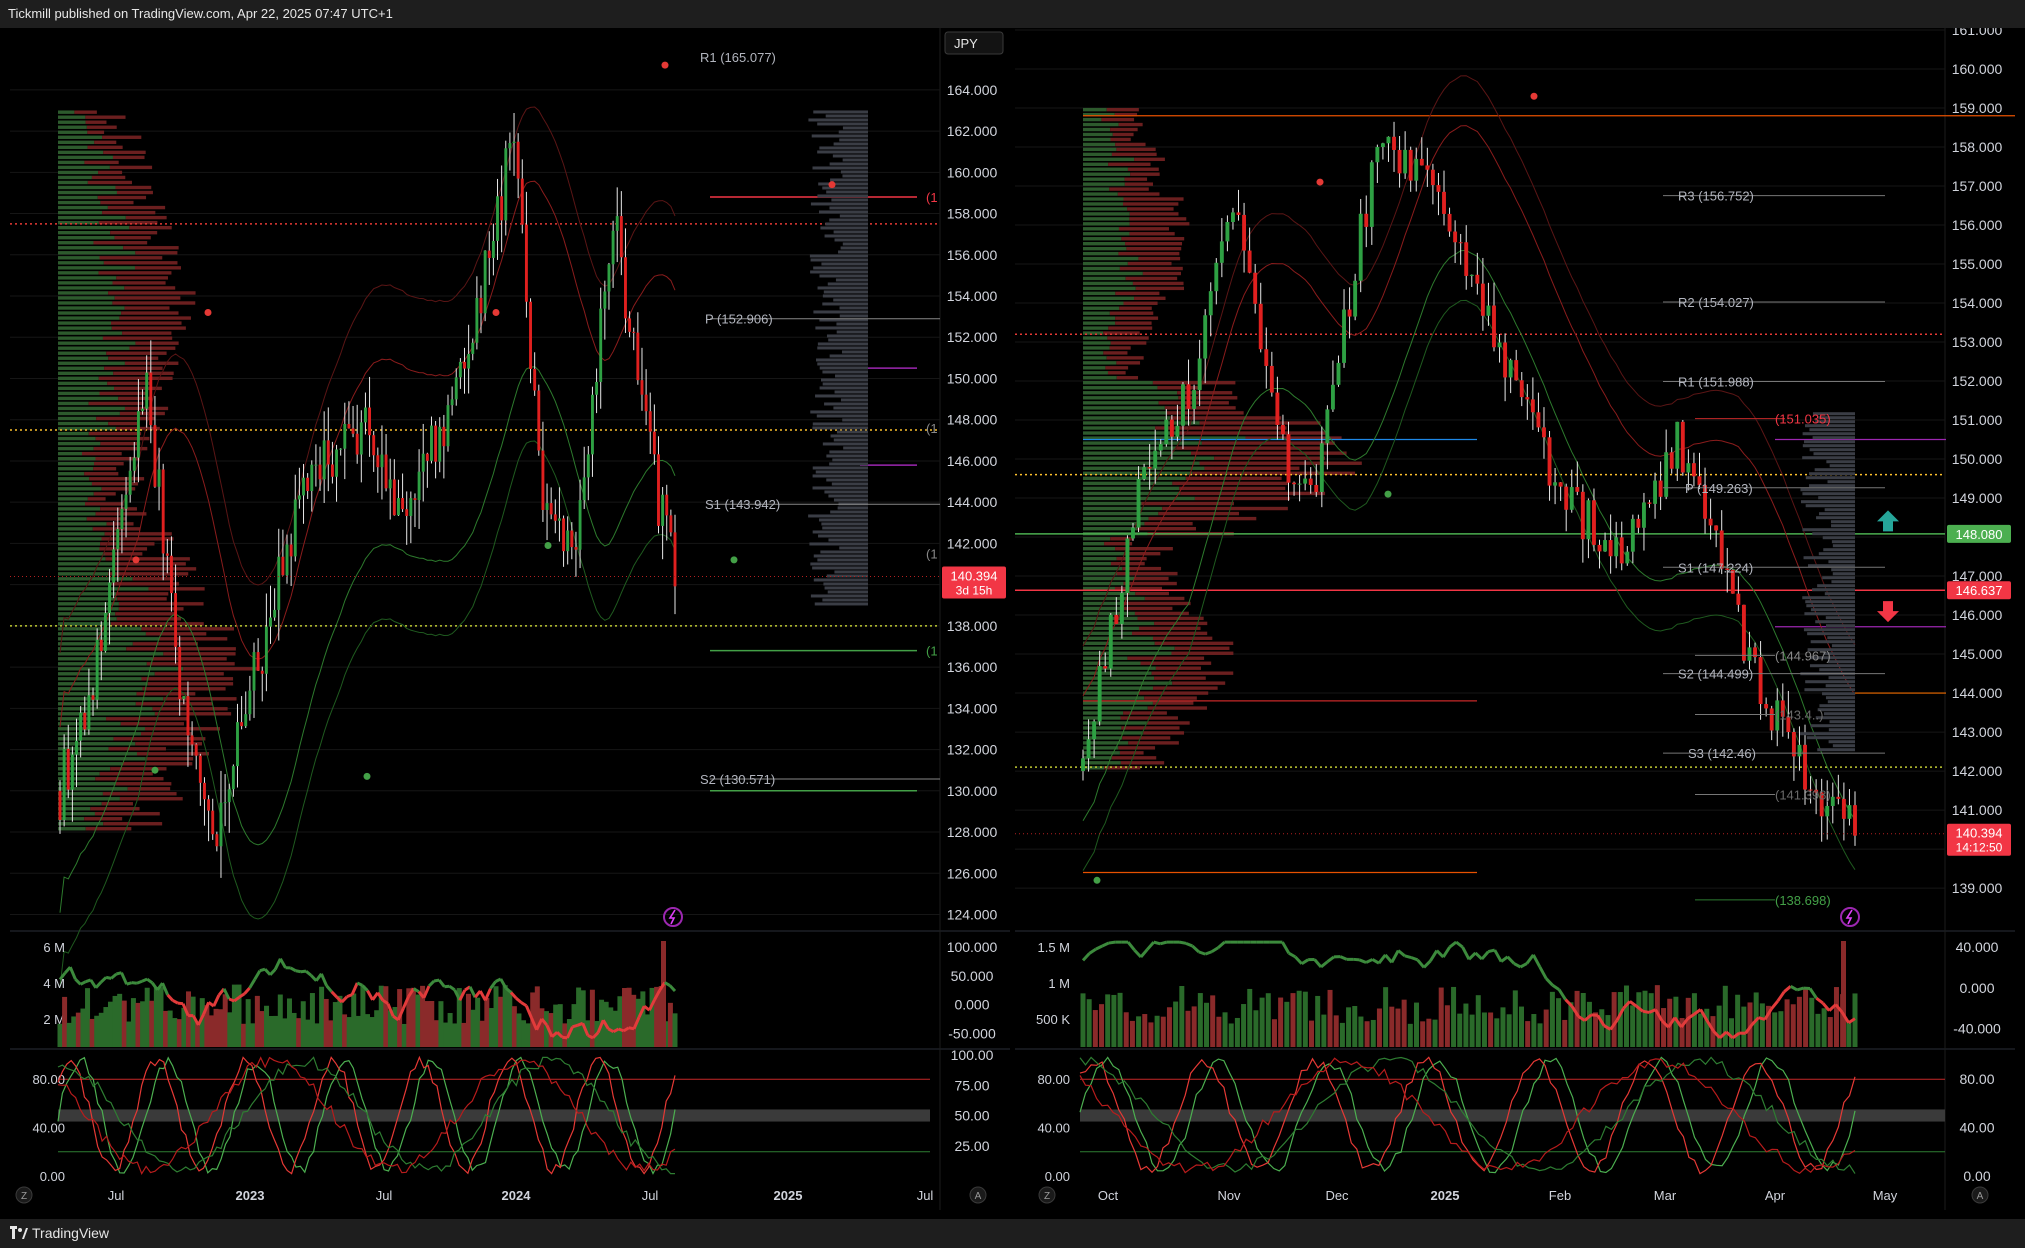 The height and width of the screenshot is (1248, 2025). What do you see at coordinates (972, 543) in the screenshot?
I see `y-tick-label: 142.000` at bounding box center [972, 543].